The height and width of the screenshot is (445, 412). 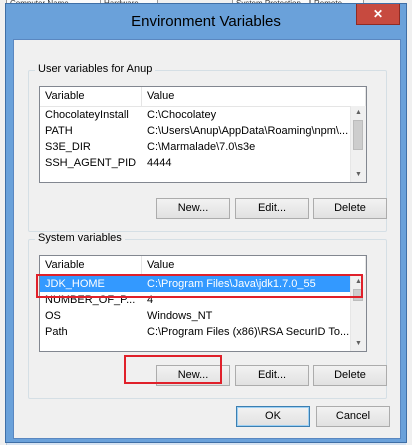 I want to click on variable-value: 4, so click(x=150, y=300).